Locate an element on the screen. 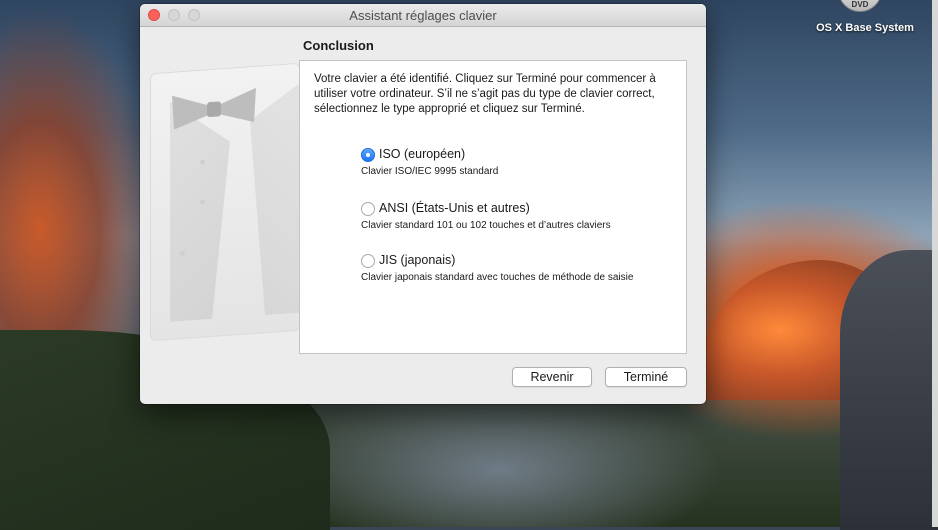 Image resolution: width=938 pixels, height=530 pixels. option-label: ISO (européen) is located at coordinates (422, 154).